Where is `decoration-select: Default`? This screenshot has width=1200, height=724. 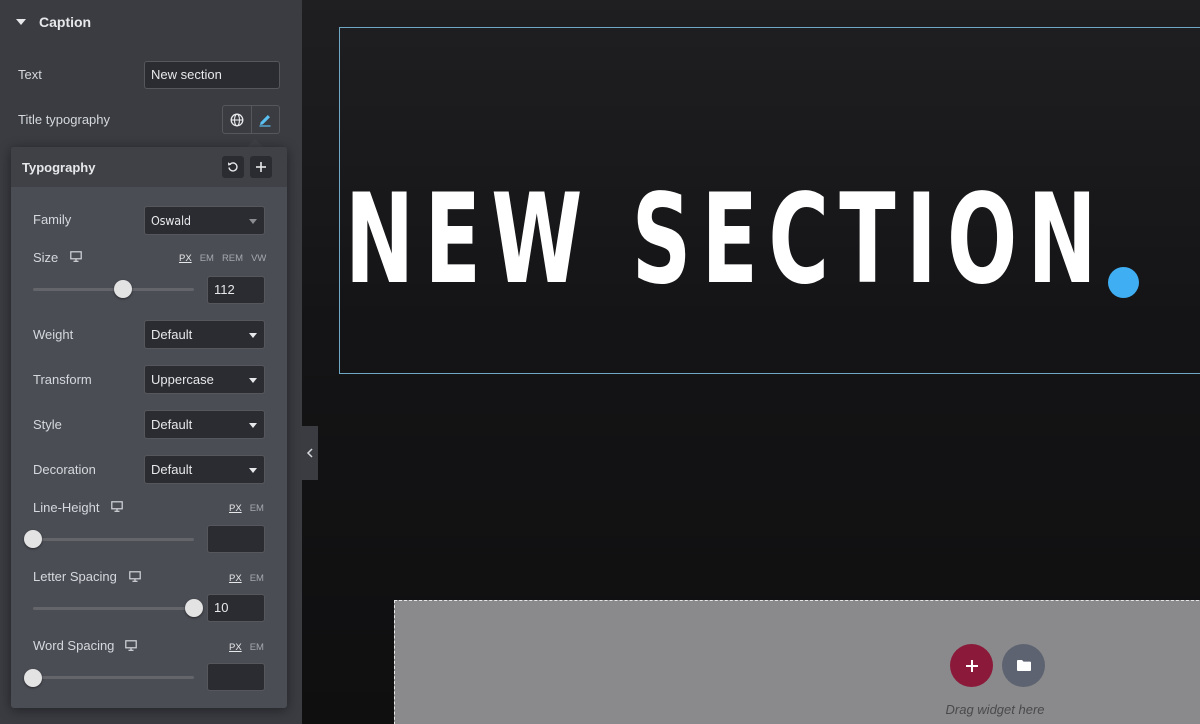
decoration-select: Default is located at coordinates (204, 469).